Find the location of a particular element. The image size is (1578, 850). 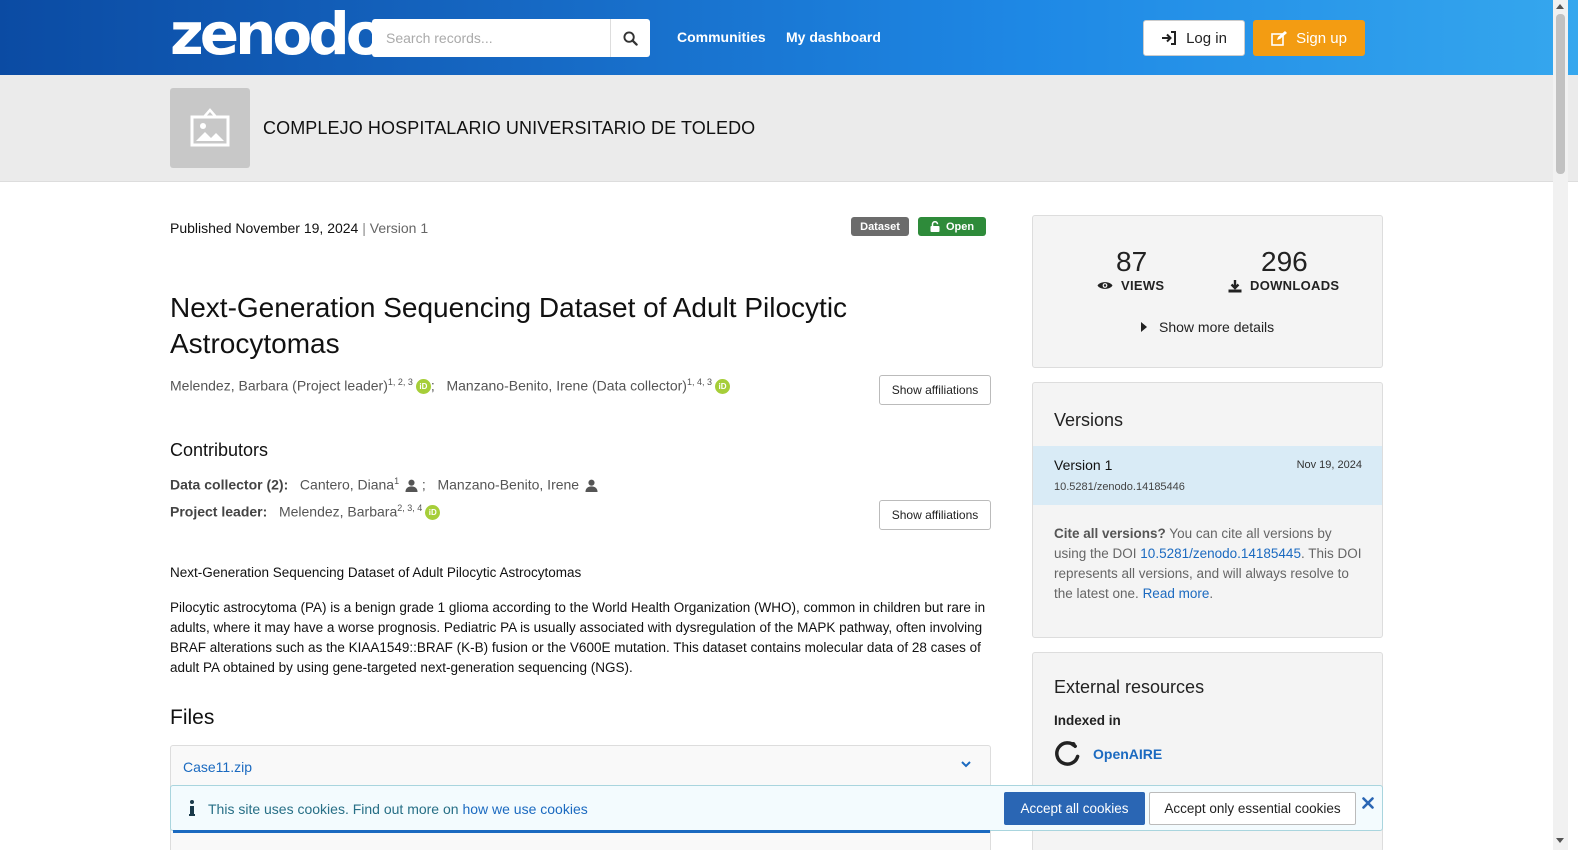

affiliation-sup: 2, 3, 4 is located at coordinates (410, 508).